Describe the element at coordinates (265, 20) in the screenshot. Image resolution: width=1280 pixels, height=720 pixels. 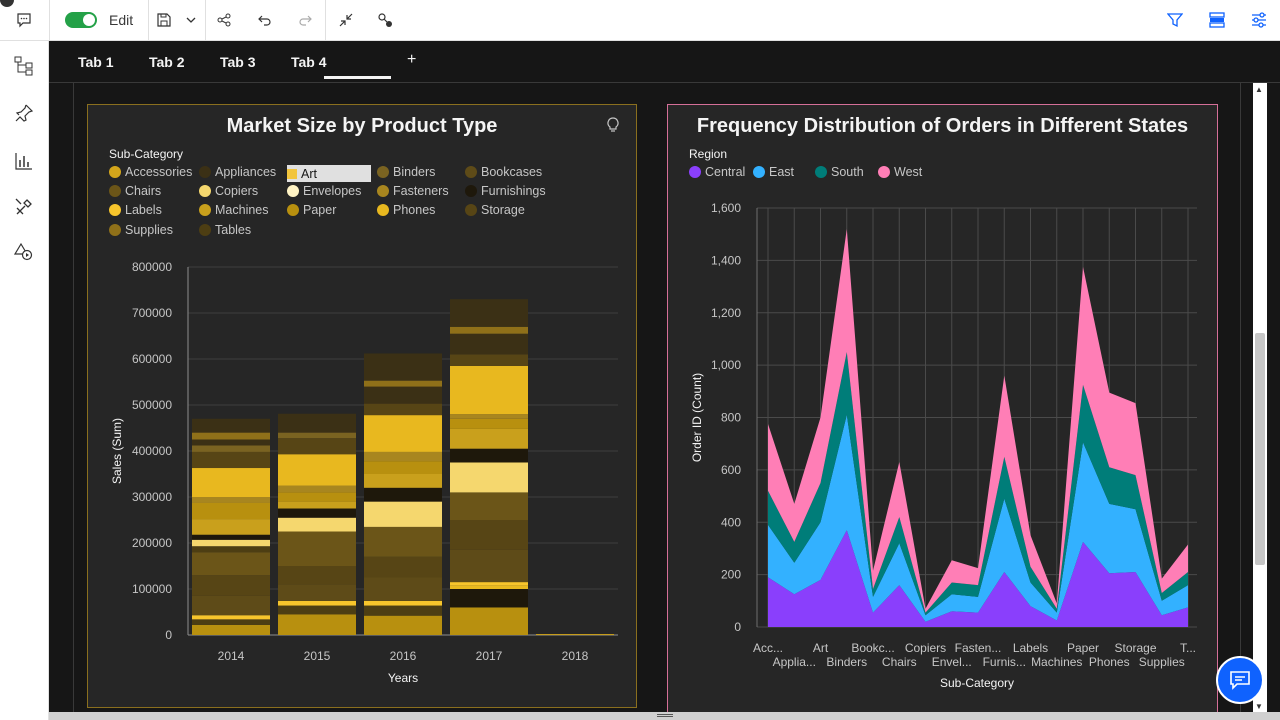
I see `undo-icon` at that location.